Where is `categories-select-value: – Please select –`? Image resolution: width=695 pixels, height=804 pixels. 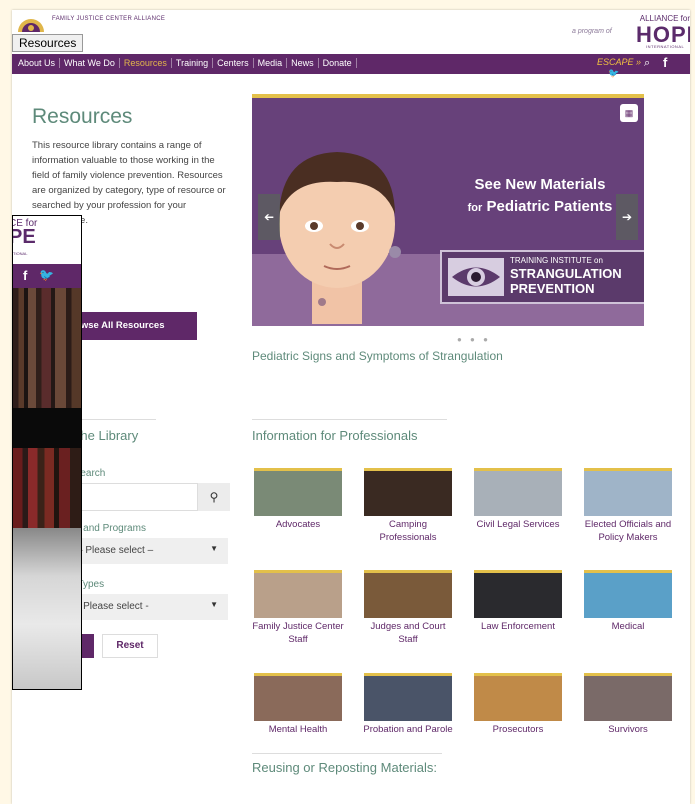 categories-select-value: – Please select – is located at coordinates (115, 550).